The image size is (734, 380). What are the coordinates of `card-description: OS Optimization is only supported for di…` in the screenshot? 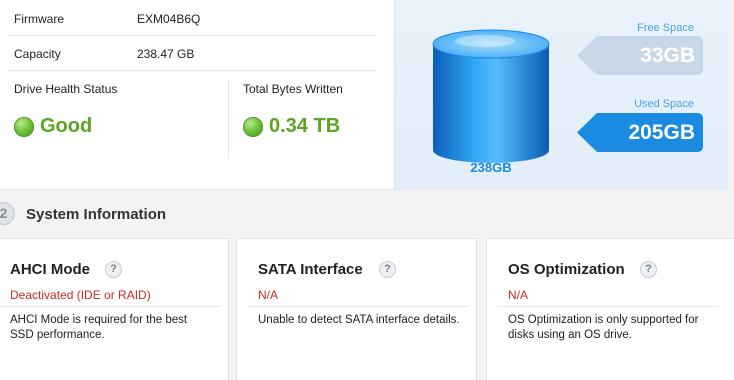 It's located at (603, 327).